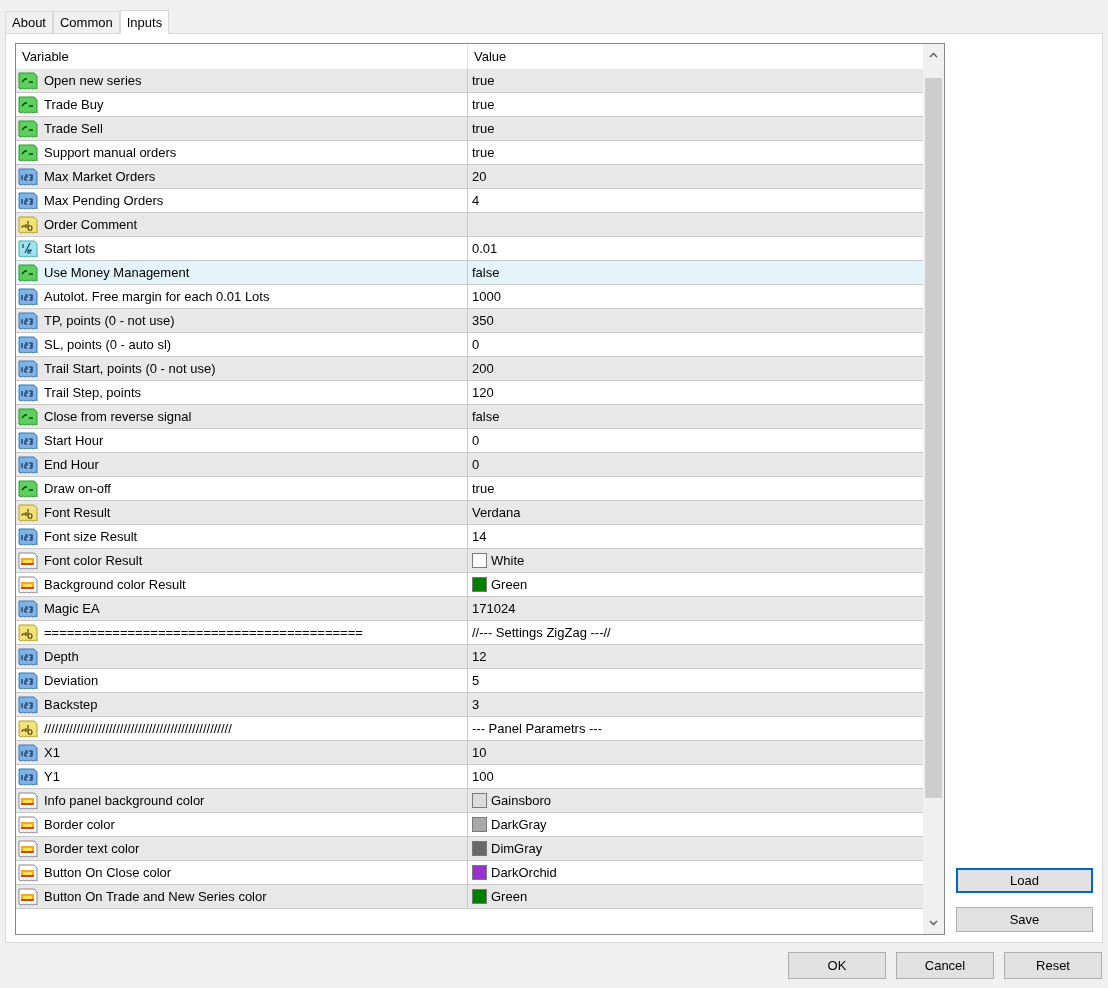 The width and height of the screenshot is (1108, 988). I want to click on table-row: Border color DarkGray, so click(469, 825).